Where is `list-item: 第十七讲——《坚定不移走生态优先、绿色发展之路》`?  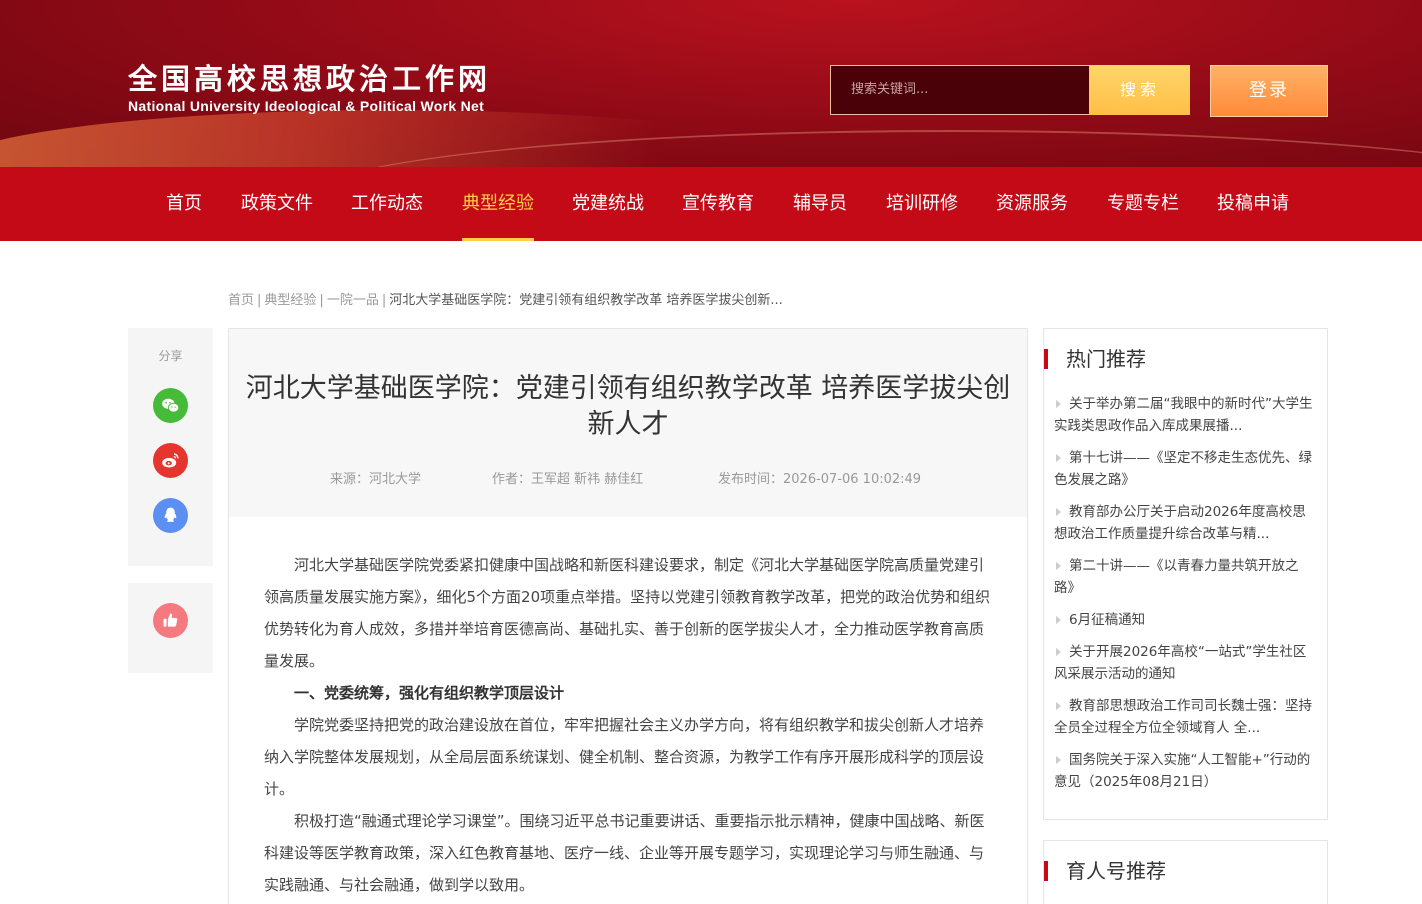 list-item: 第十七讲——《坚定不移走生态优先、绿色发展之路》 is located at coordinates (1185, 469).